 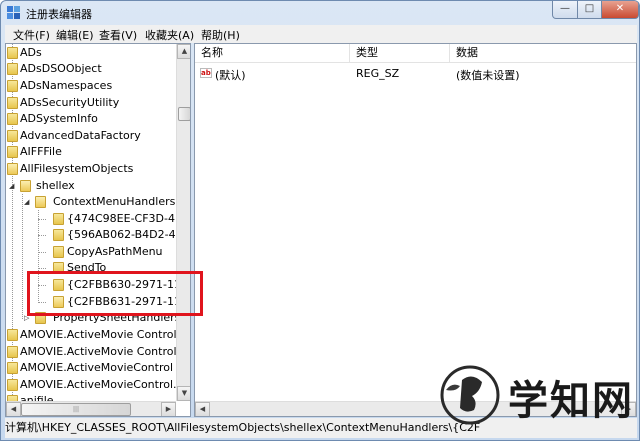 I want to click on column-header-name: 名称, so click(x=272, y=53).